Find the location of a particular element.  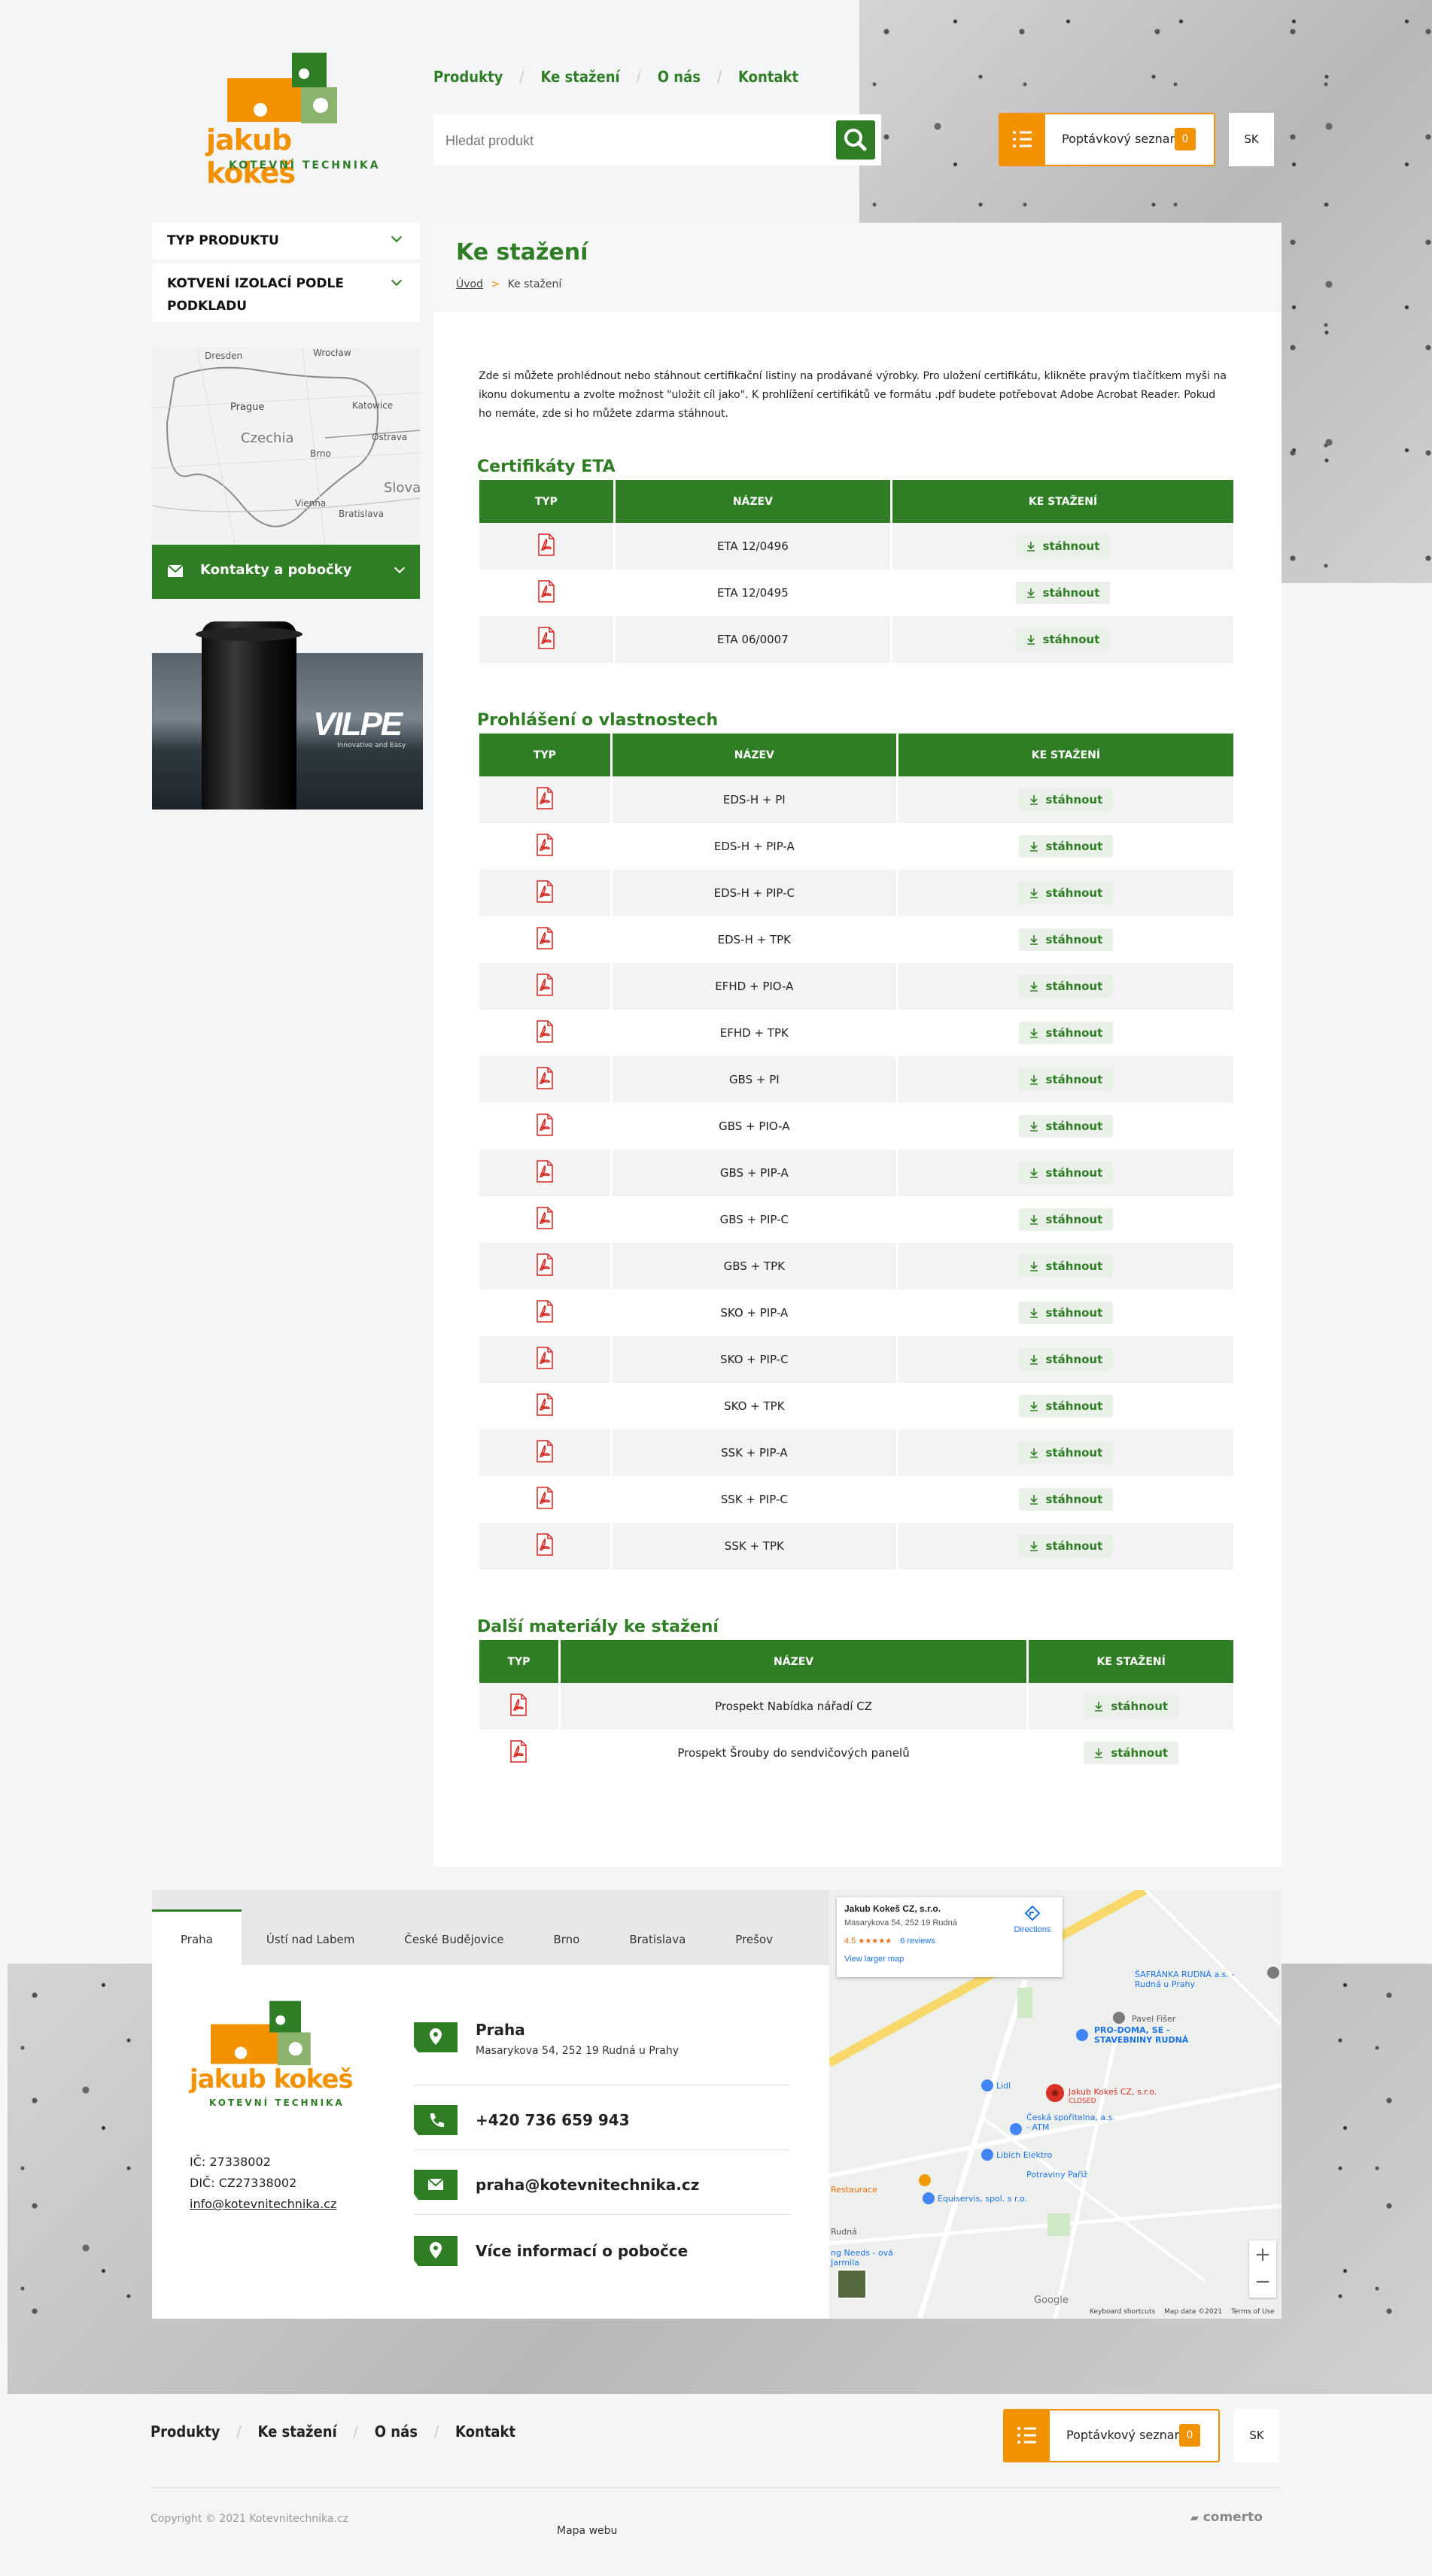

nav-kontakt: Kontakt is located at coordinates (768, 77).